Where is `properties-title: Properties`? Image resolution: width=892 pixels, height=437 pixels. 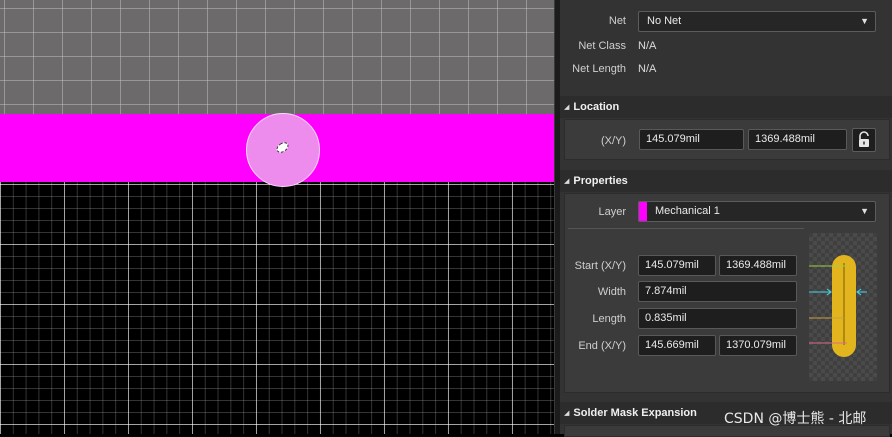 properties-title: Properties is located at coordinates (600, 181).